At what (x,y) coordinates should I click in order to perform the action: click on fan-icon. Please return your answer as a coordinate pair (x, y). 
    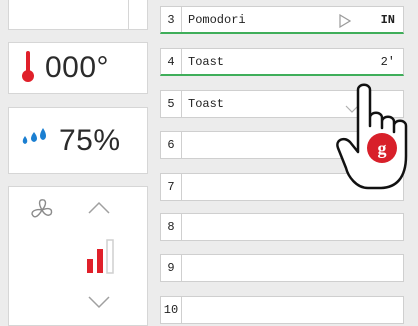
    Looking at the image, I should click on (42, 212).